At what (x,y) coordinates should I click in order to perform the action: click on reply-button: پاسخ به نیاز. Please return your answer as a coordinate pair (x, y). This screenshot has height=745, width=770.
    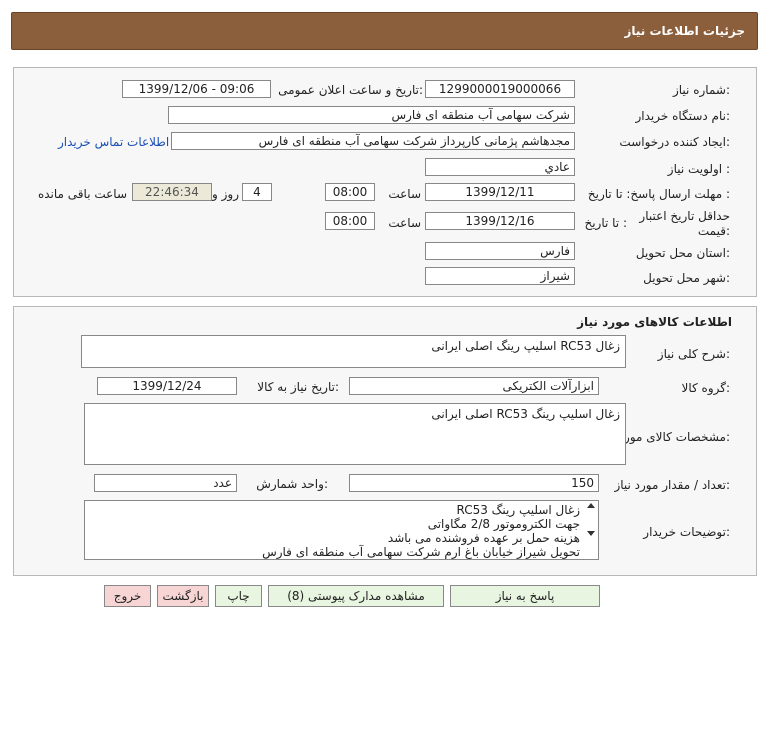
    Looking at the image, I should click on (525, 596).